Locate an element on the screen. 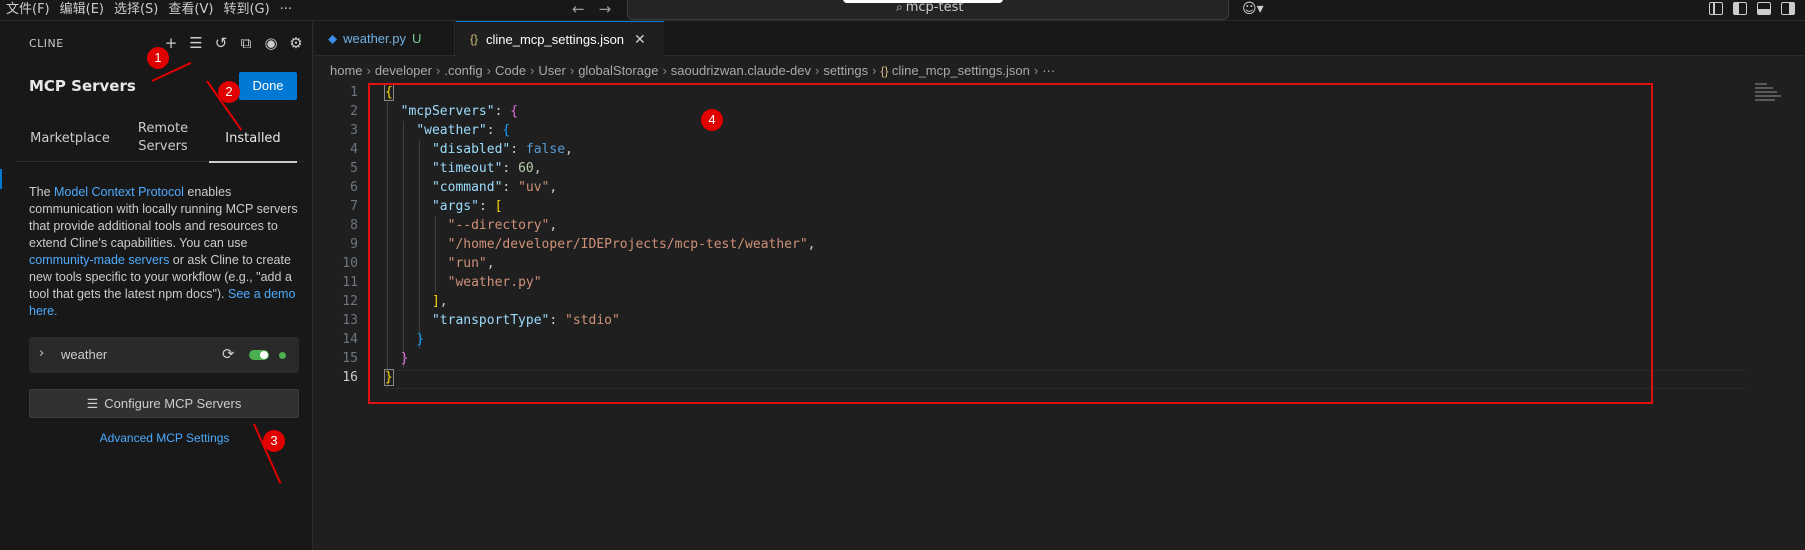 The width and height of the screenshot is (1805, 550). back-arrow-icon: ← is located at coordinates (578, 9).